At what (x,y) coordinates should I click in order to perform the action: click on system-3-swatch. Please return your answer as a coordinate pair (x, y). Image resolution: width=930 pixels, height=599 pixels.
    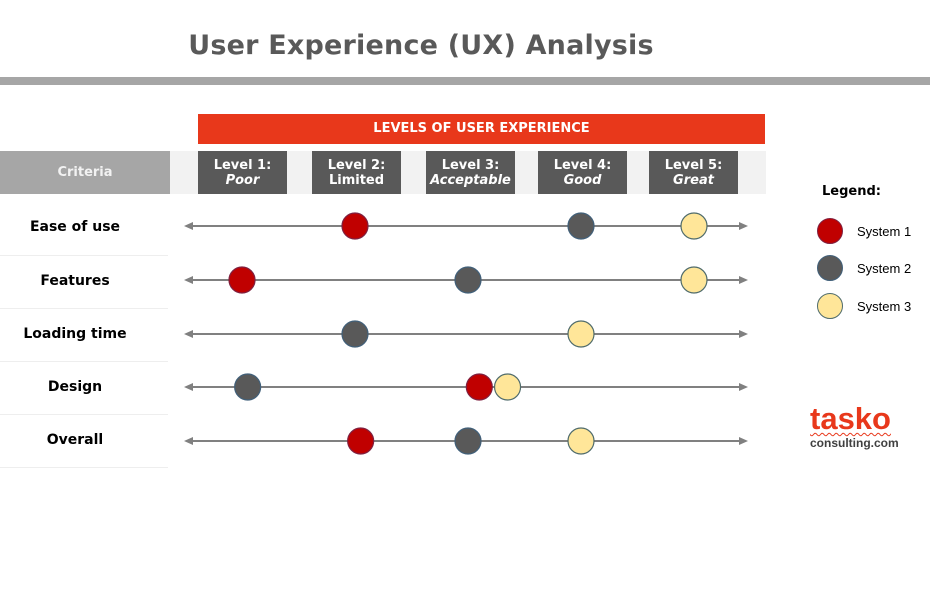
    Looking at the image, I should click on (830, 306).